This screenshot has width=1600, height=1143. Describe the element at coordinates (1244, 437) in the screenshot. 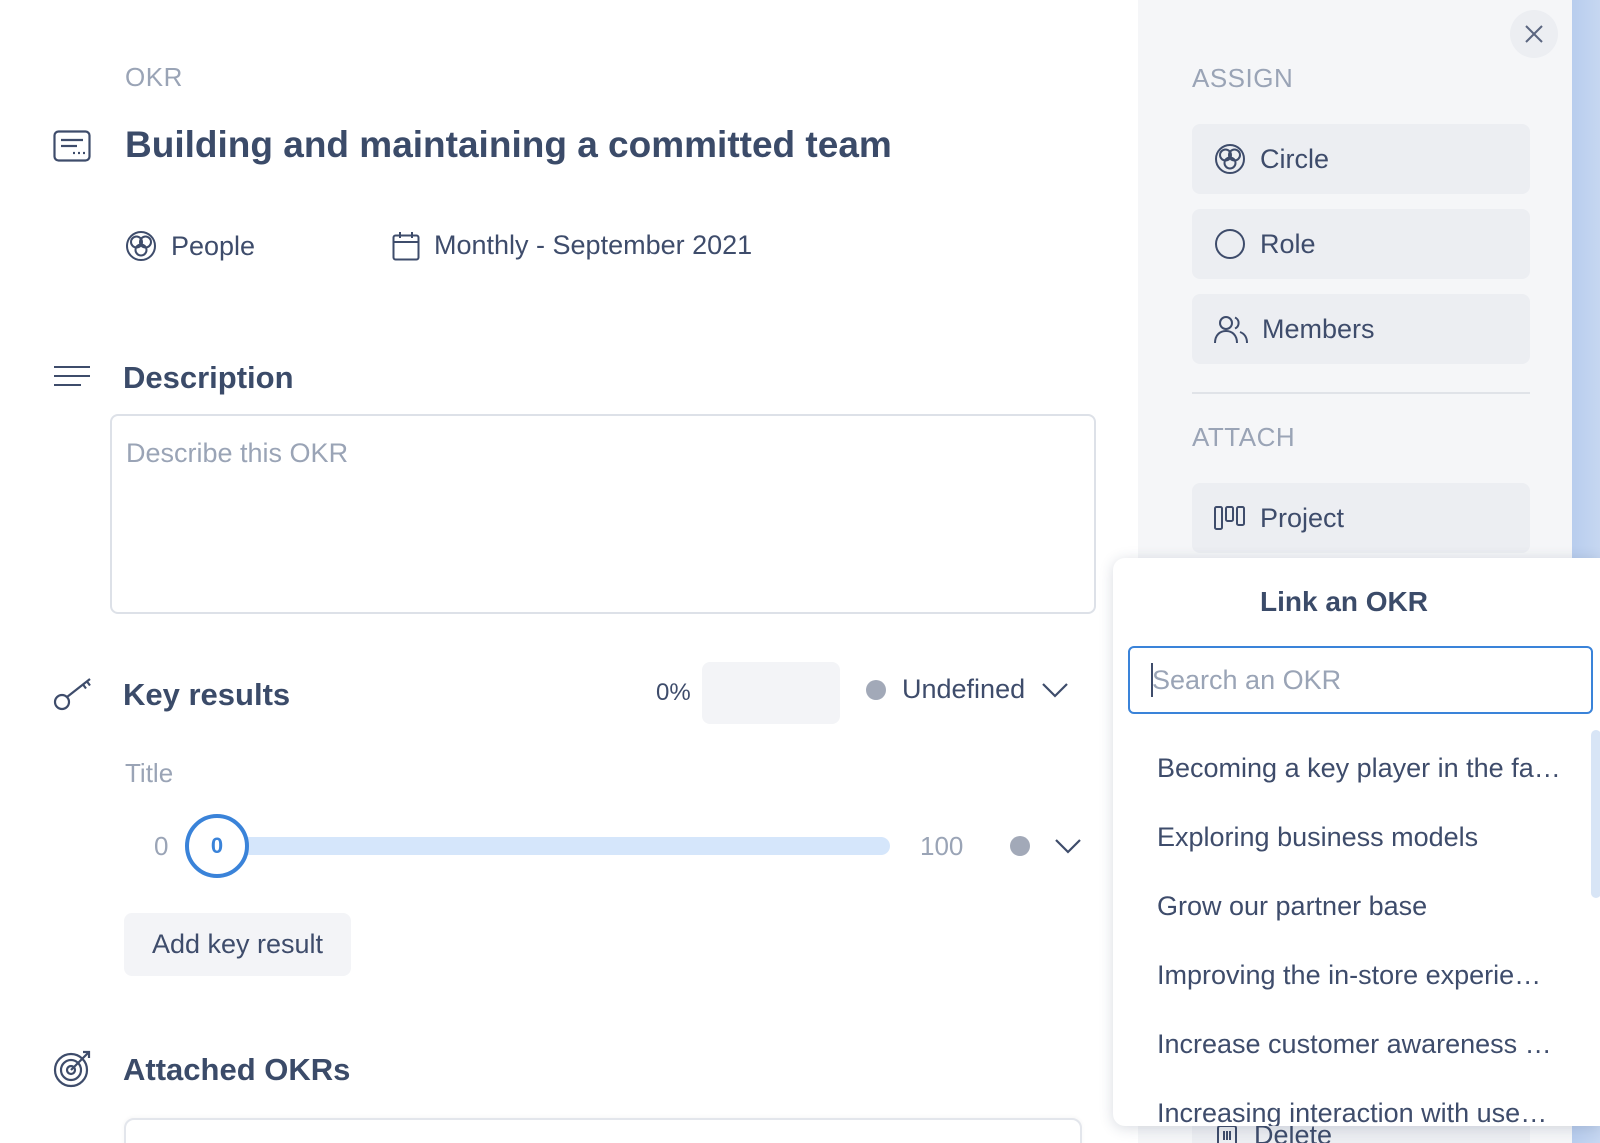

I see `attach-heading: ATTACH` at that location.